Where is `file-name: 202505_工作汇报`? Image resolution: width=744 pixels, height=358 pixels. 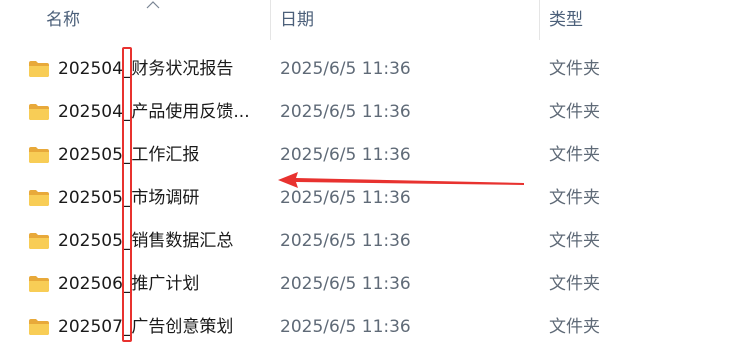
file-name: 202505_工作汇报 is located at coordinates (129, 155).